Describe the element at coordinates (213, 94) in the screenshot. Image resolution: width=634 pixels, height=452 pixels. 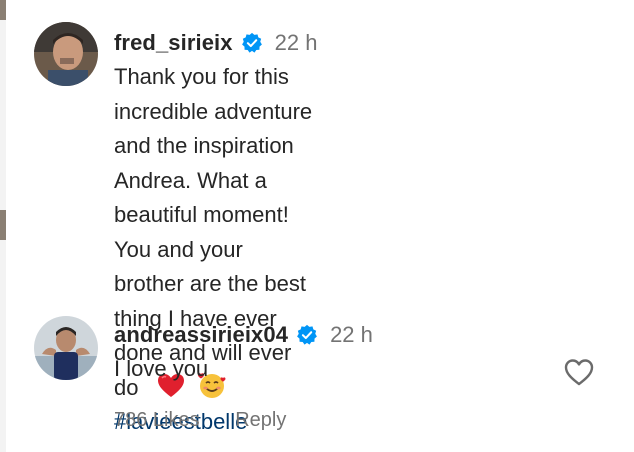
I see `comment-line: Thank you for this incredible adventure` at that location.